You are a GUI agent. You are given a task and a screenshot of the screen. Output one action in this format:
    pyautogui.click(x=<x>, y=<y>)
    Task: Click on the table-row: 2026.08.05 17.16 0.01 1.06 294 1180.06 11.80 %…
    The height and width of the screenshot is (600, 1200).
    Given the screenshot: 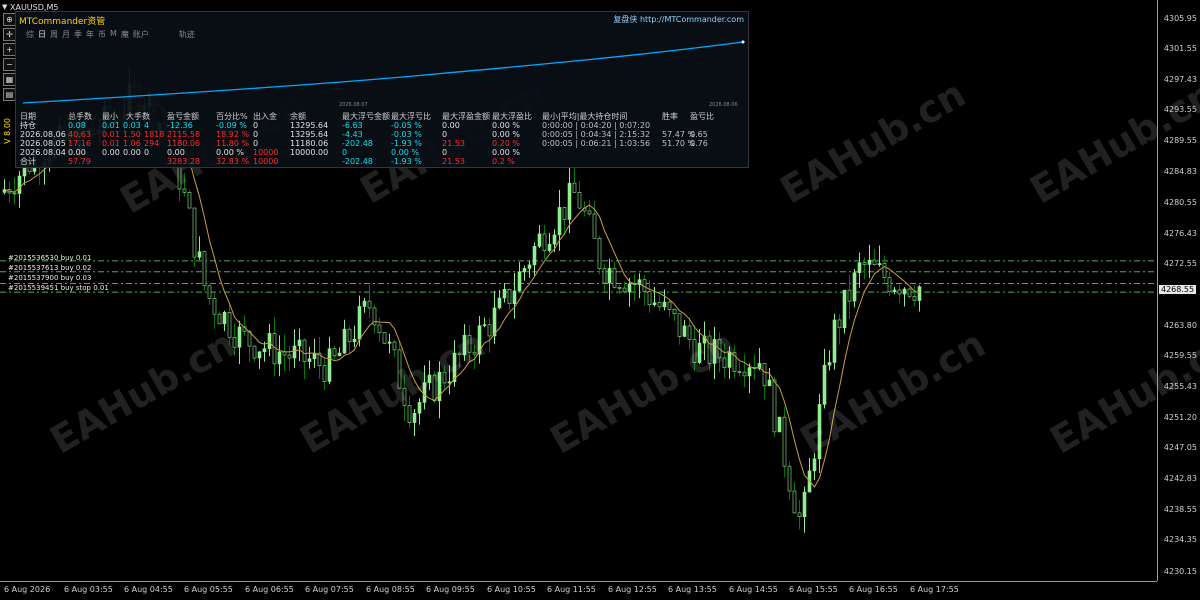 What is the action you would take?
    pyautogui.click(x=380, y=143)
    